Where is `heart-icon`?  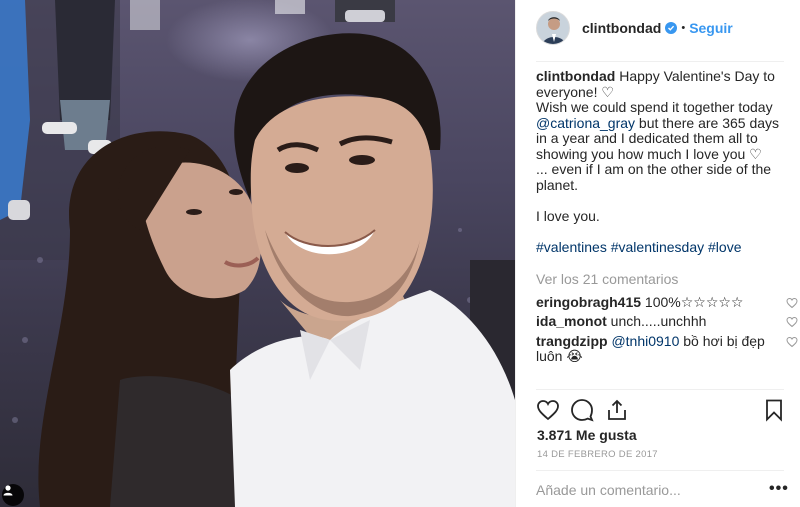 heart-icon is located at coordinates (548, 412).